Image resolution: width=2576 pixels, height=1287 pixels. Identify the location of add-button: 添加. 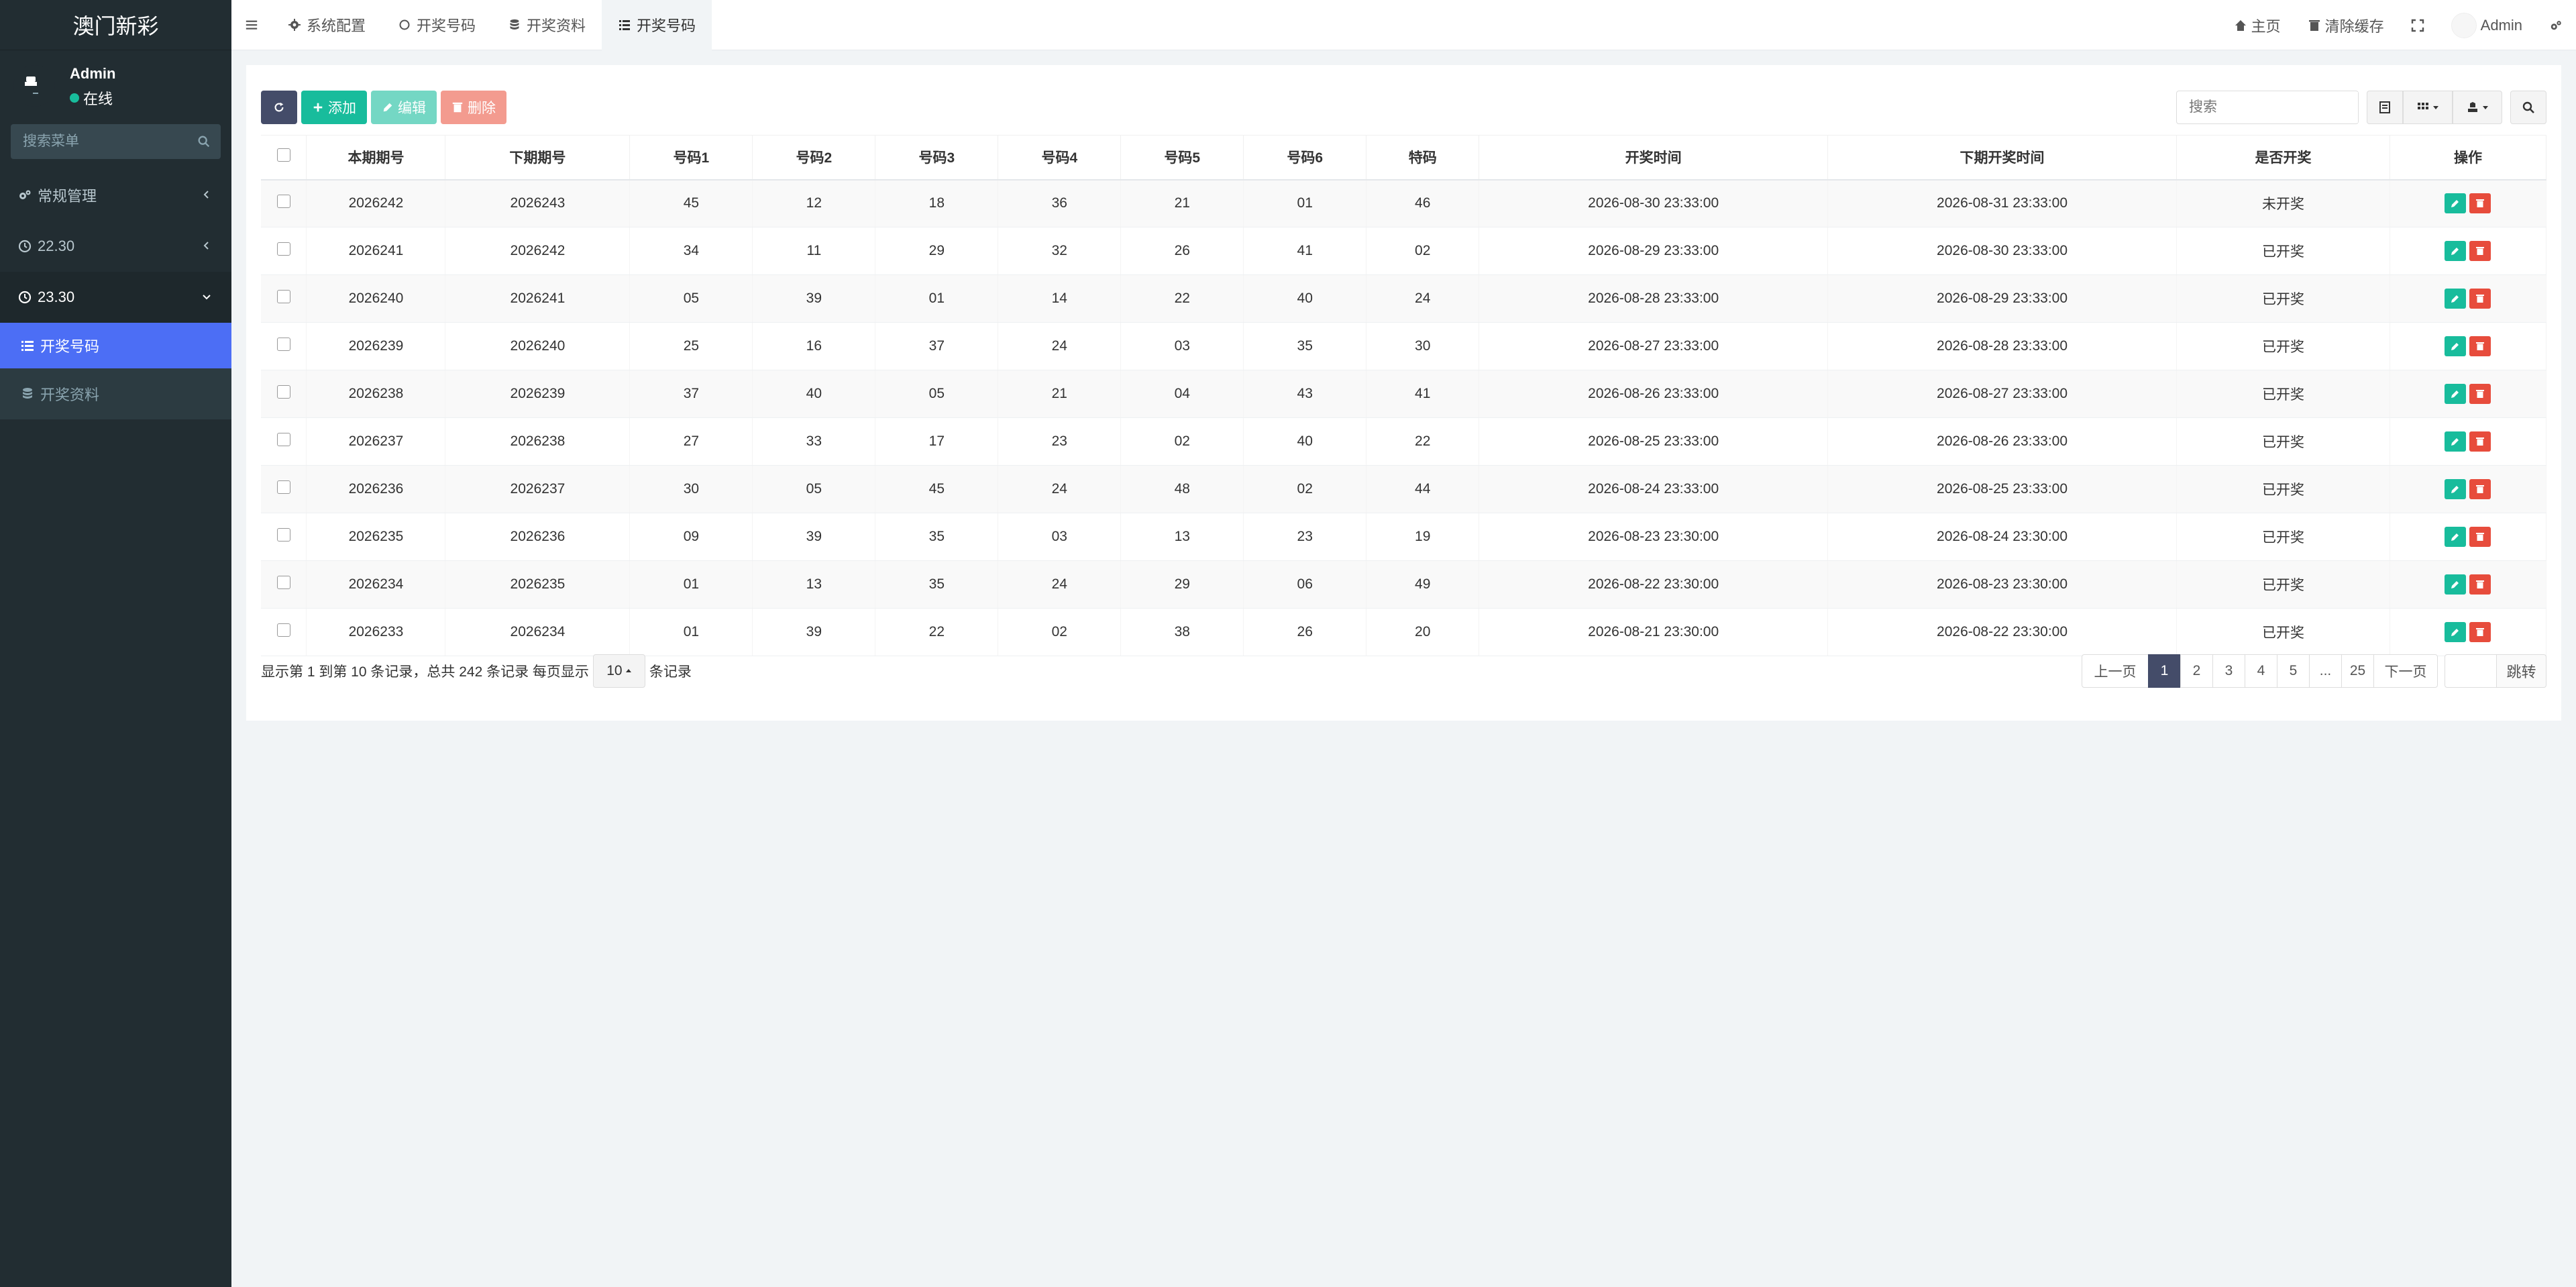
(334, 107).